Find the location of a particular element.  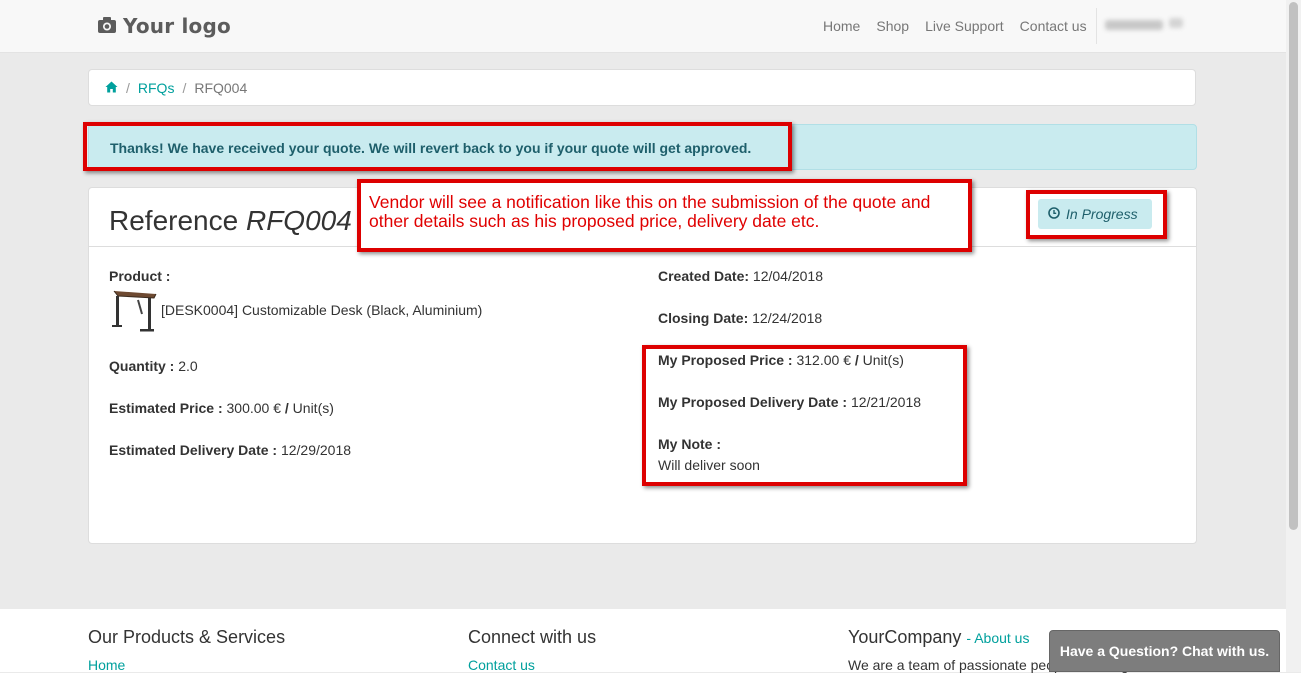

product-image is located at coordinates (135, 312).